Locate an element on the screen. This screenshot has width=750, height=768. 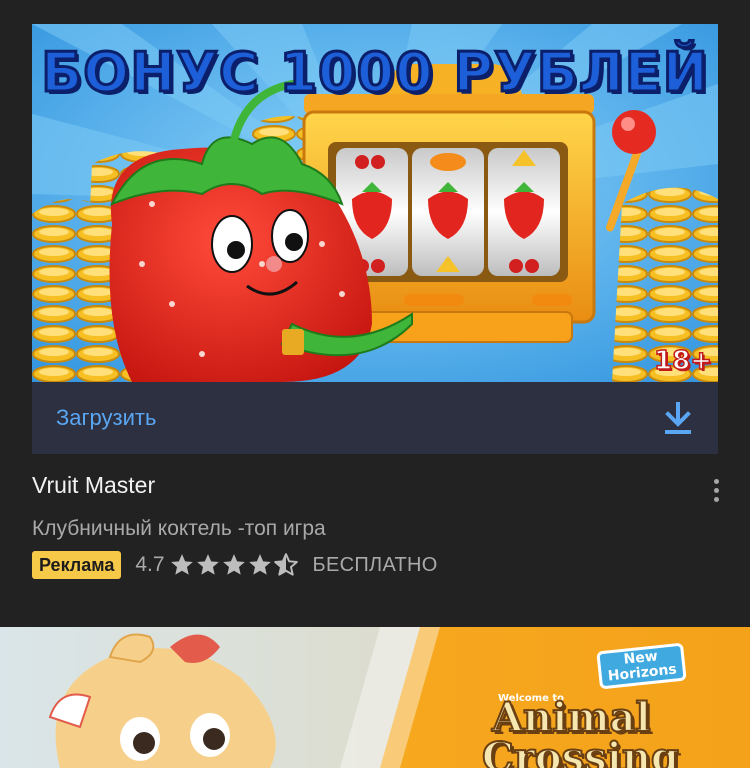
price-label: БЕСПЛАТНО is located at coordinates (375, 564).